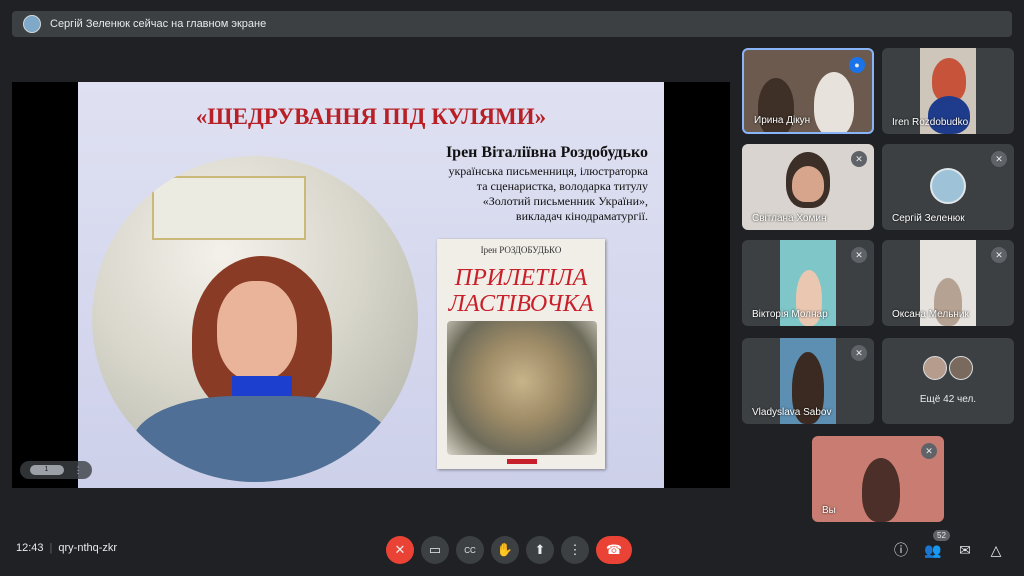 The height and width of the screenshot is (576, 1024). What do you see at coordinates (948, 283) in the screenshot?
I see `participant-tile: ✕ Оксана Мельник` at bounding box center [948, 283].